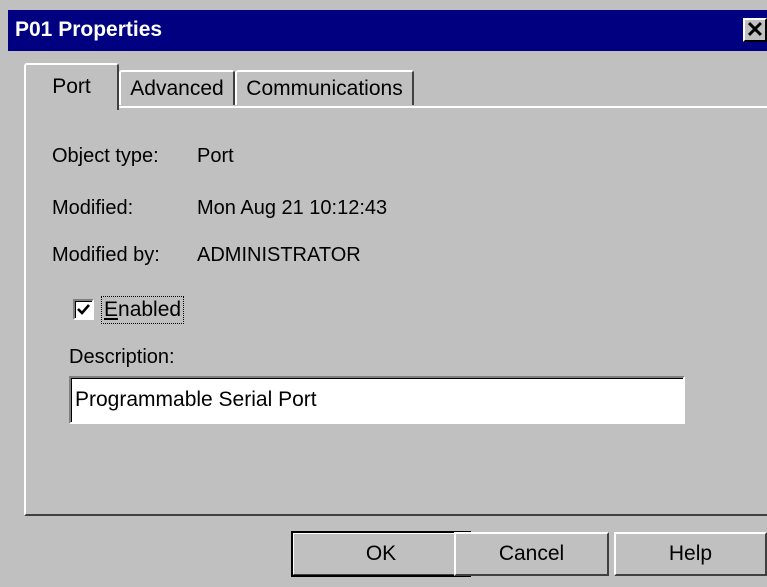 This screenshot has width=767, height=587. I want to click on check-mark-icon, so click(83, 309).